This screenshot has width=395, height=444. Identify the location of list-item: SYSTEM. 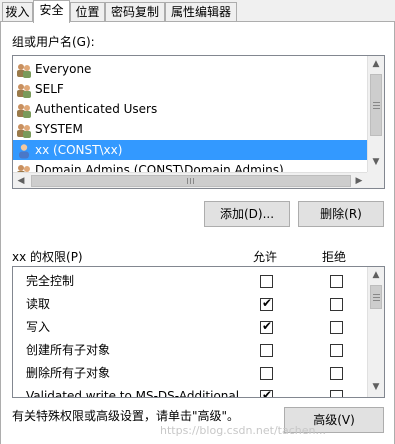
(190, 129).